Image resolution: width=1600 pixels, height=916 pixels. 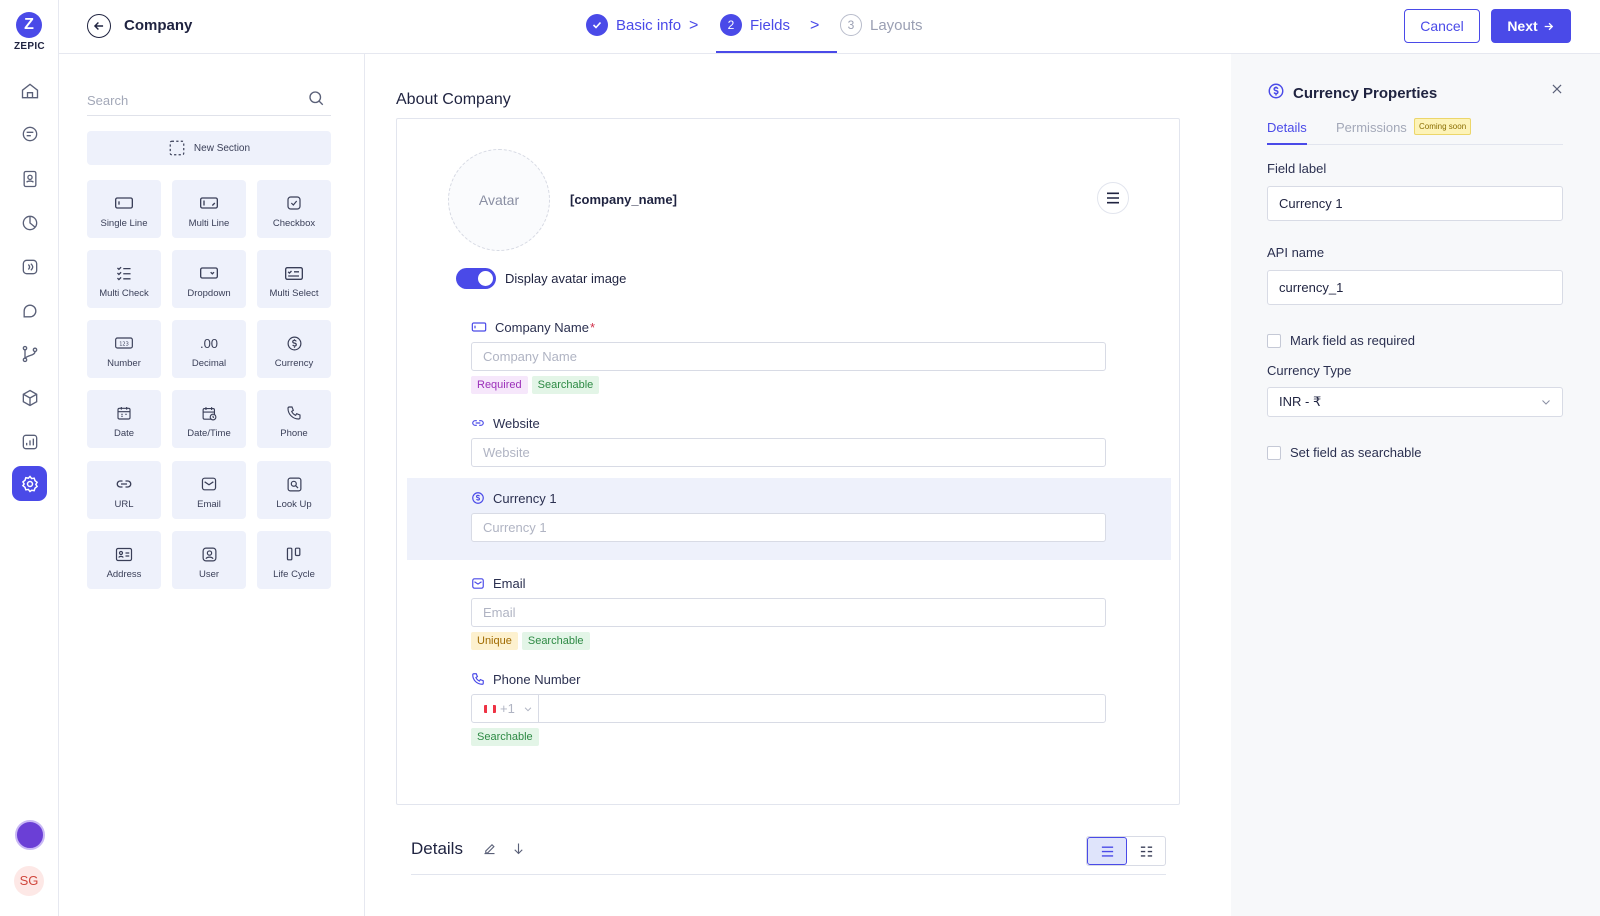 What do you see at coordinates (177, 148) in the screenshot?
I see `dashed-square-icon` at bounding box center [177, 148].